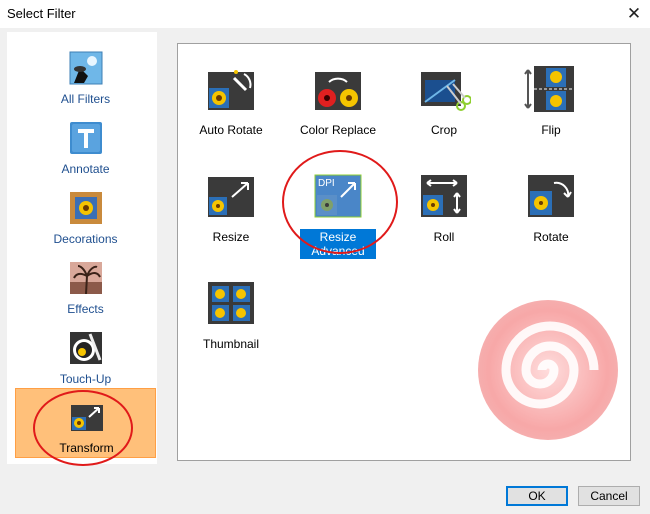 This screenshot has height=514, width=650. I want to click on category-touch-up: Touch-Up, so click(85, 355).